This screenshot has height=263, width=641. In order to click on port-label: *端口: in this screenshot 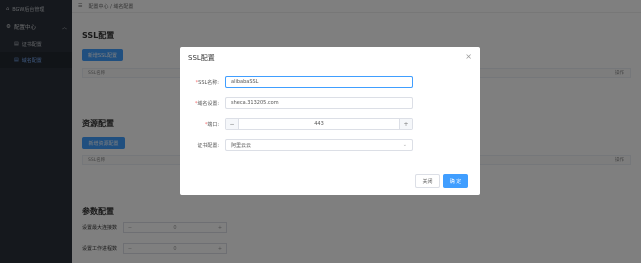, I will do `click(211, 124)`.